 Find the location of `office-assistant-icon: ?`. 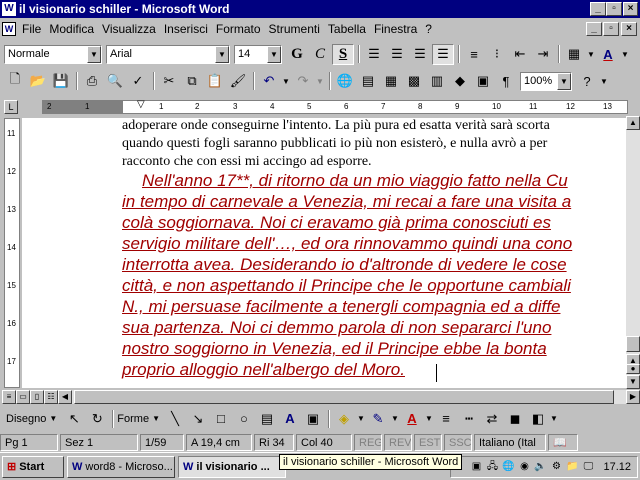

office-assistant-icon: ? is located at coordinates (587, 81).